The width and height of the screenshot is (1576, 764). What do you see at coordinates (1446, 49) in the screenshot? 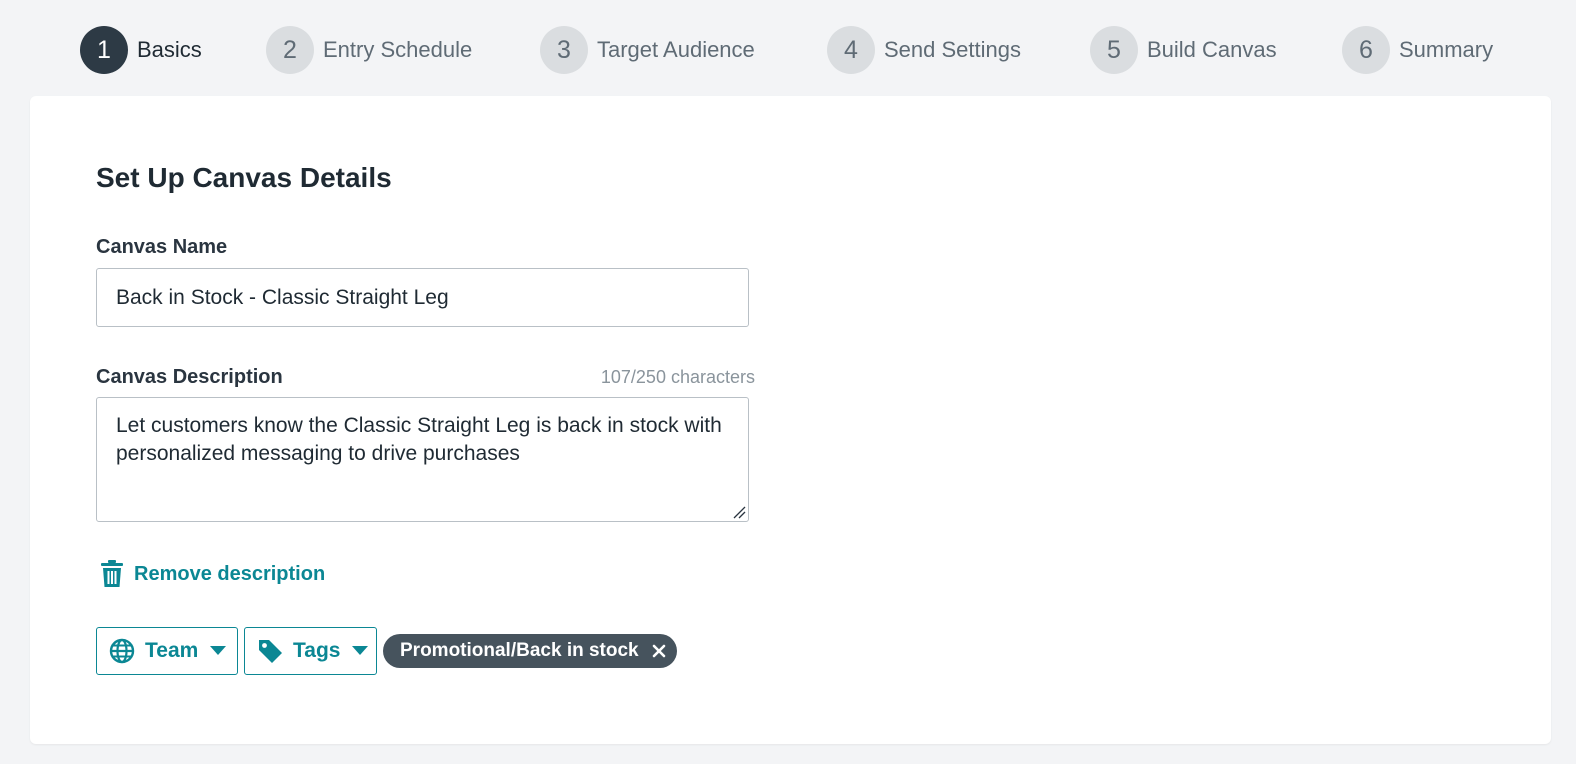
I see `step-label: Summary` at bounding box center [1446, 49].